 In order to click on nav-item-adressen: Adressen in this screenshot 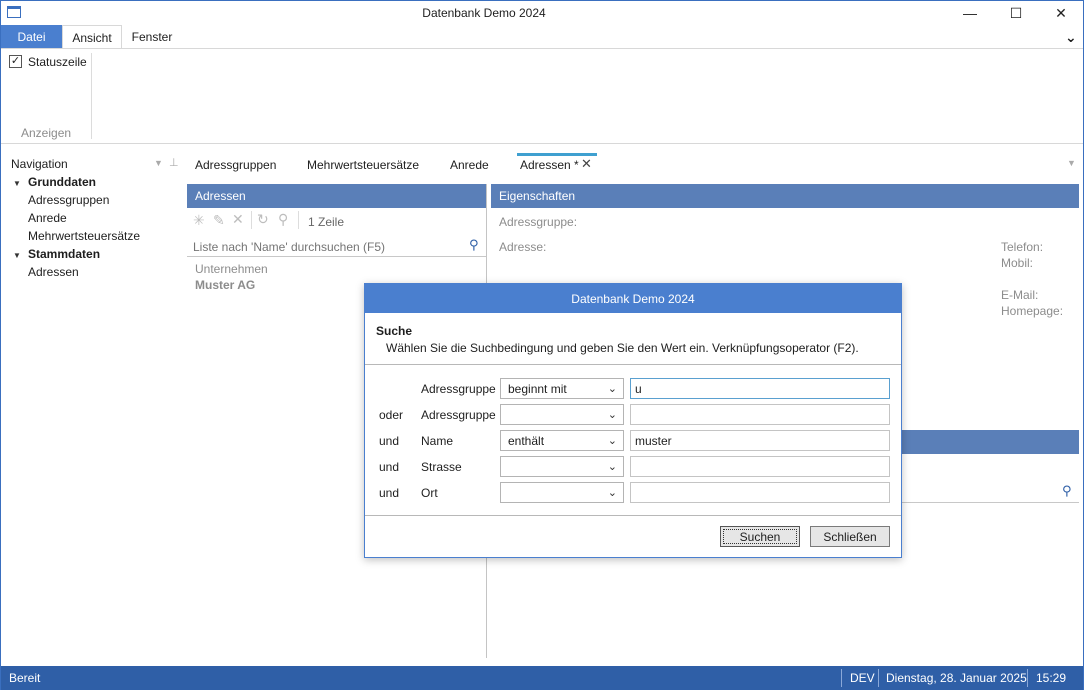, I will do `click(53, 272)`.